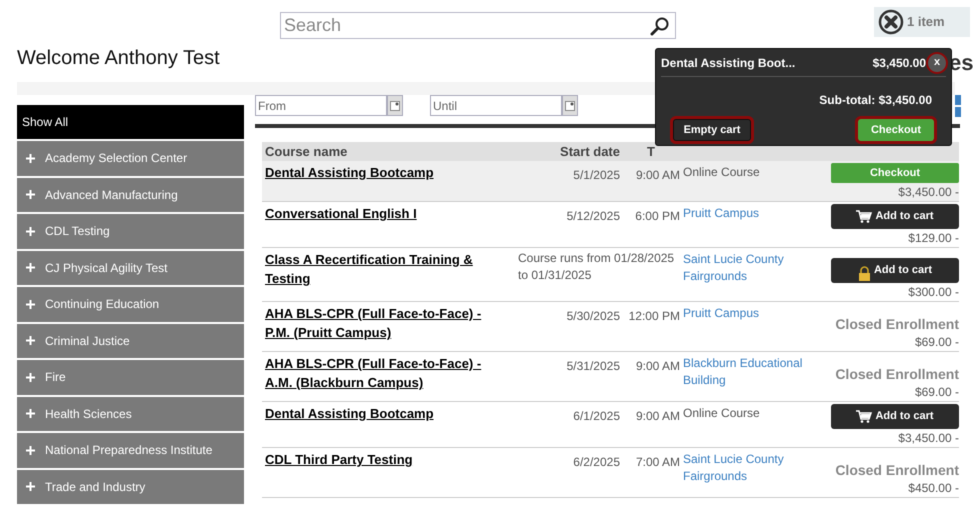 This screenshot has height=521, width=973. Describe the element at coordinates (130, 413) in the screenshot. I see `sidebar-item: Health Sciences` at that location.